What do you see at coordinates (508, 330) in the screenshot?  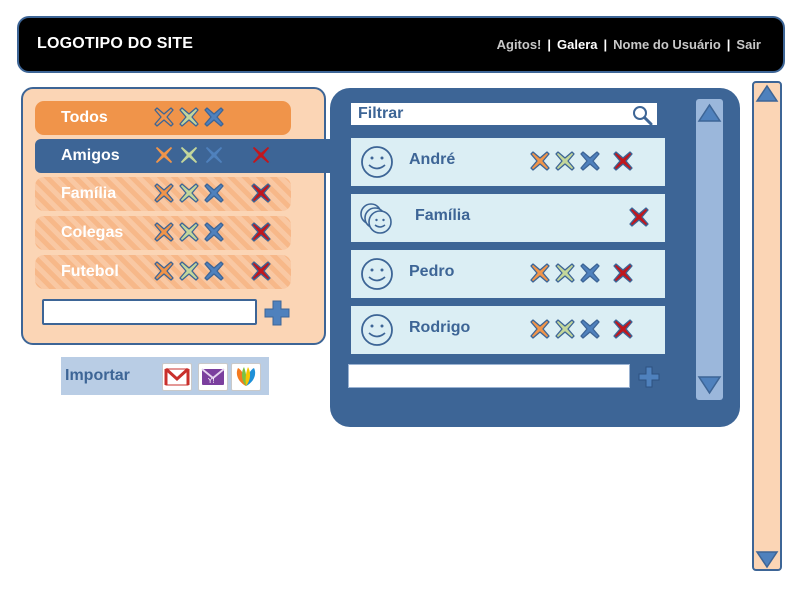 I see `contact-row: Rodrigo` at bounding box center [508, 330].